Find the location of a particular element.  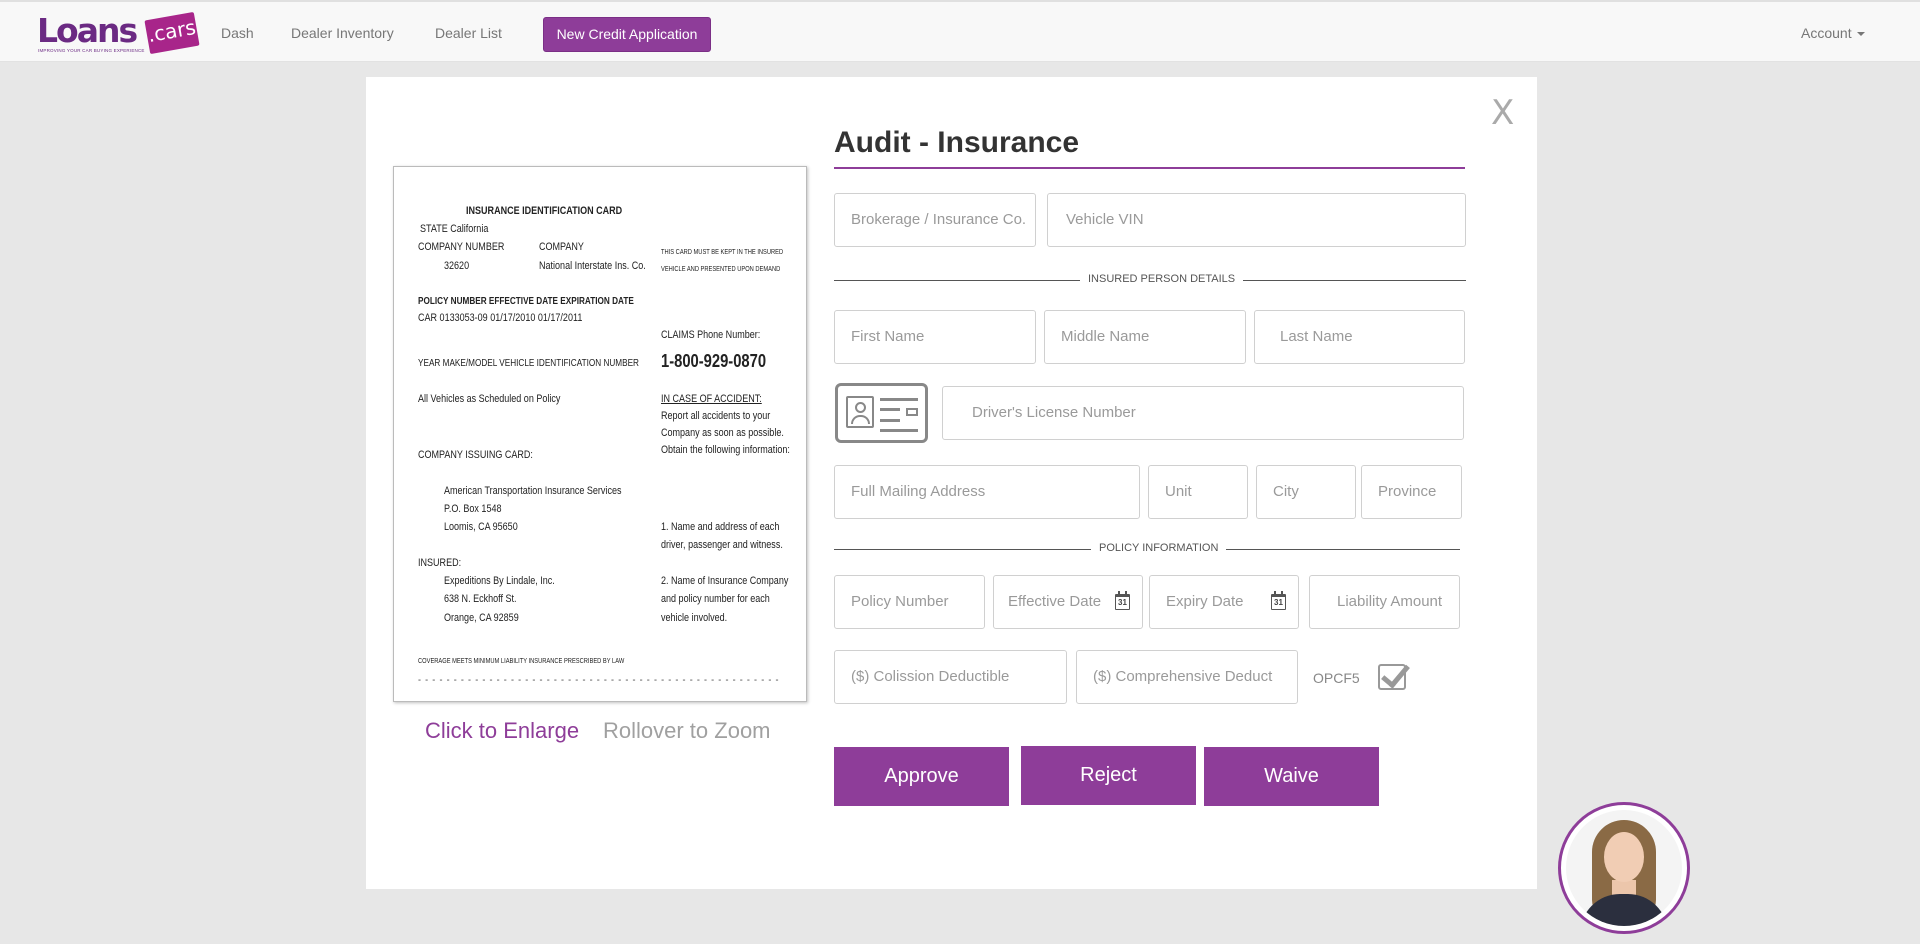

card-insured-1: Expeditions By Lindale, Inc. is located at coordinates (499, 581).